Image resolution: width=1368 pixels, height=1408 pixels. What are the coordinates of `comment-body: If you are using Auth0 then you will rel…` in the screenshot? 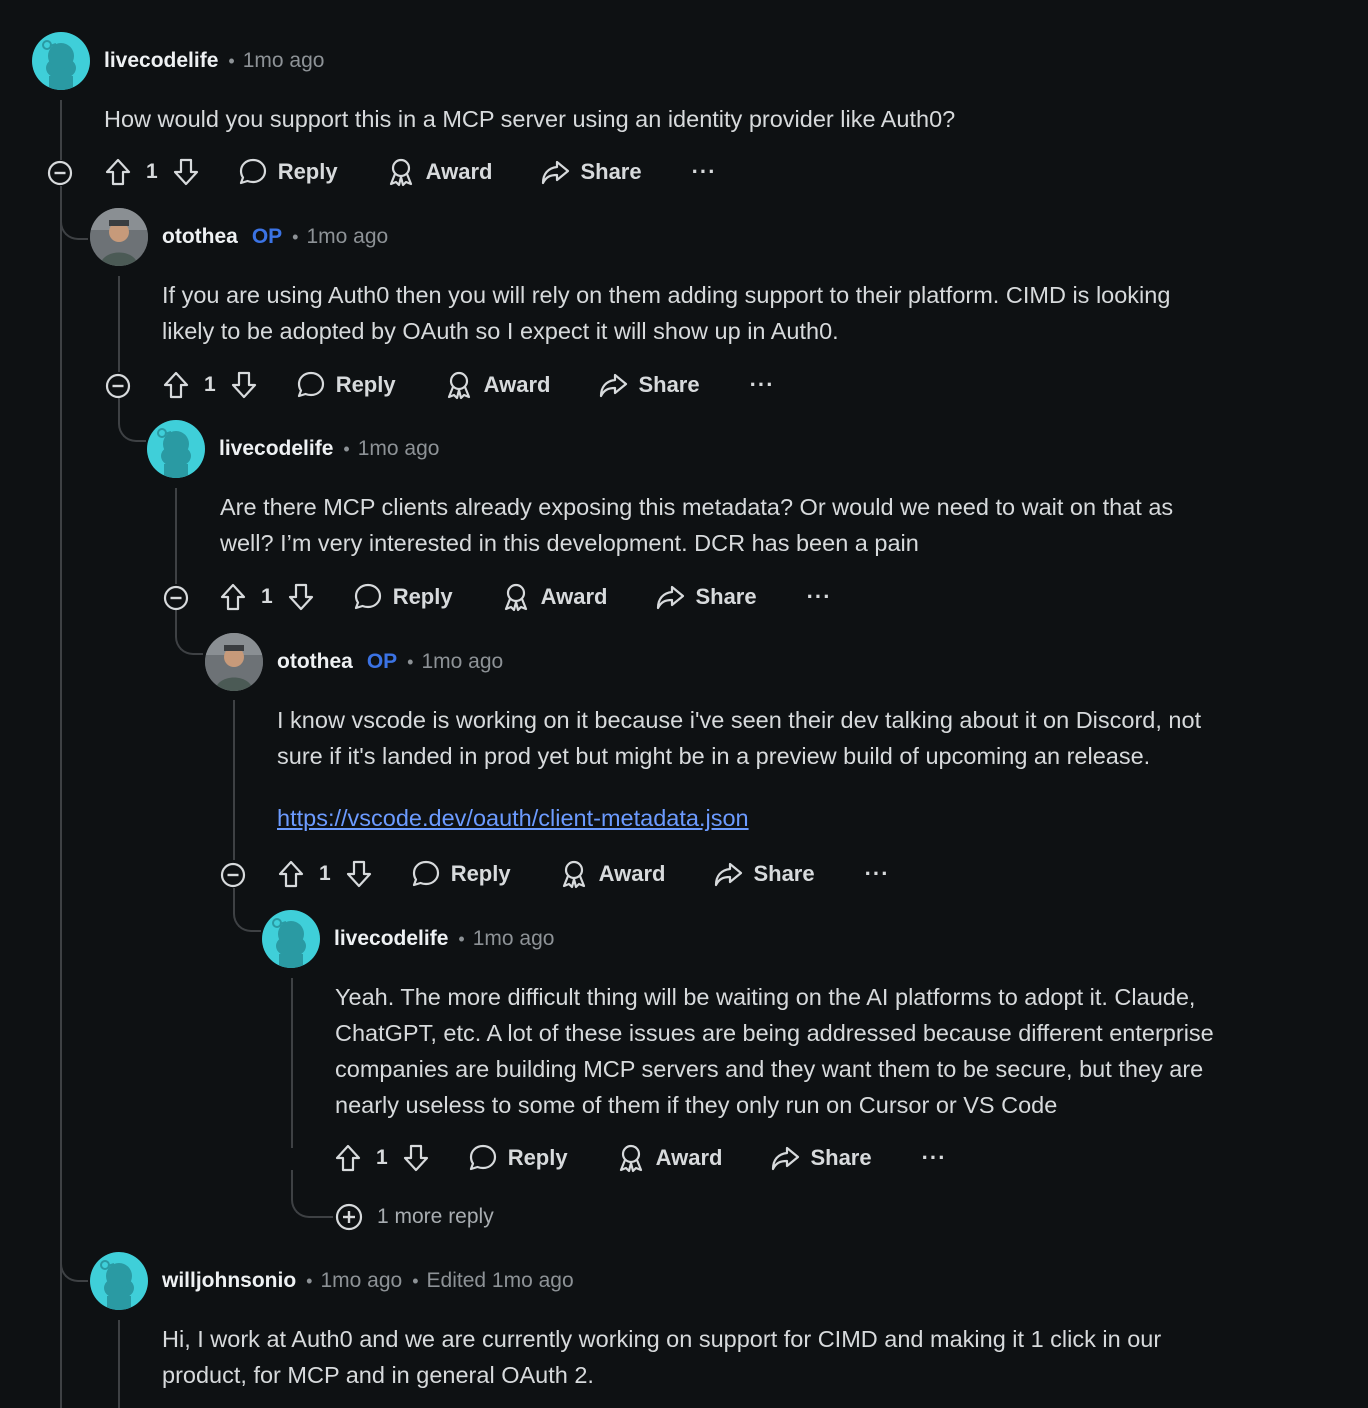 It's located at (666, 313).